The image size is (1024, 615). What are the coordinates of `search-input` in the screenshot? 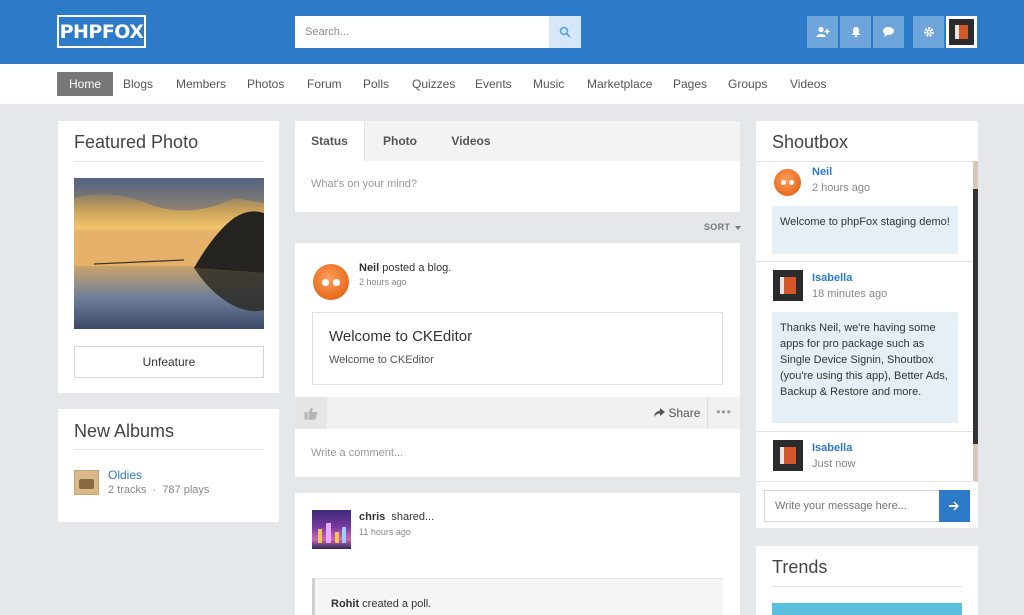 It's located at (422, 32).